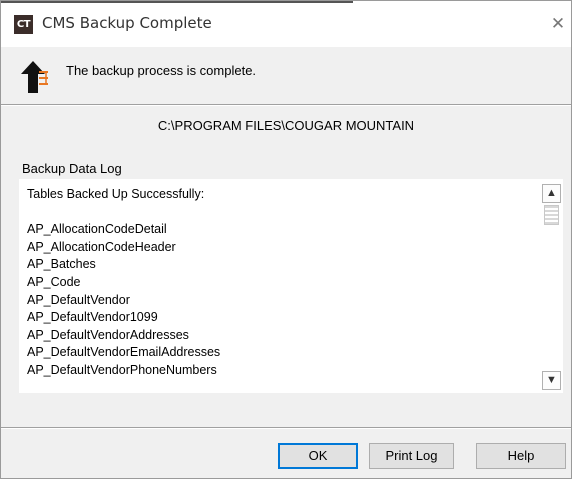 The image size is (572, 479). Describe the element at coordinates (551, 380) in the screenshot. I see `scroll-down-button: ▼` at that location.